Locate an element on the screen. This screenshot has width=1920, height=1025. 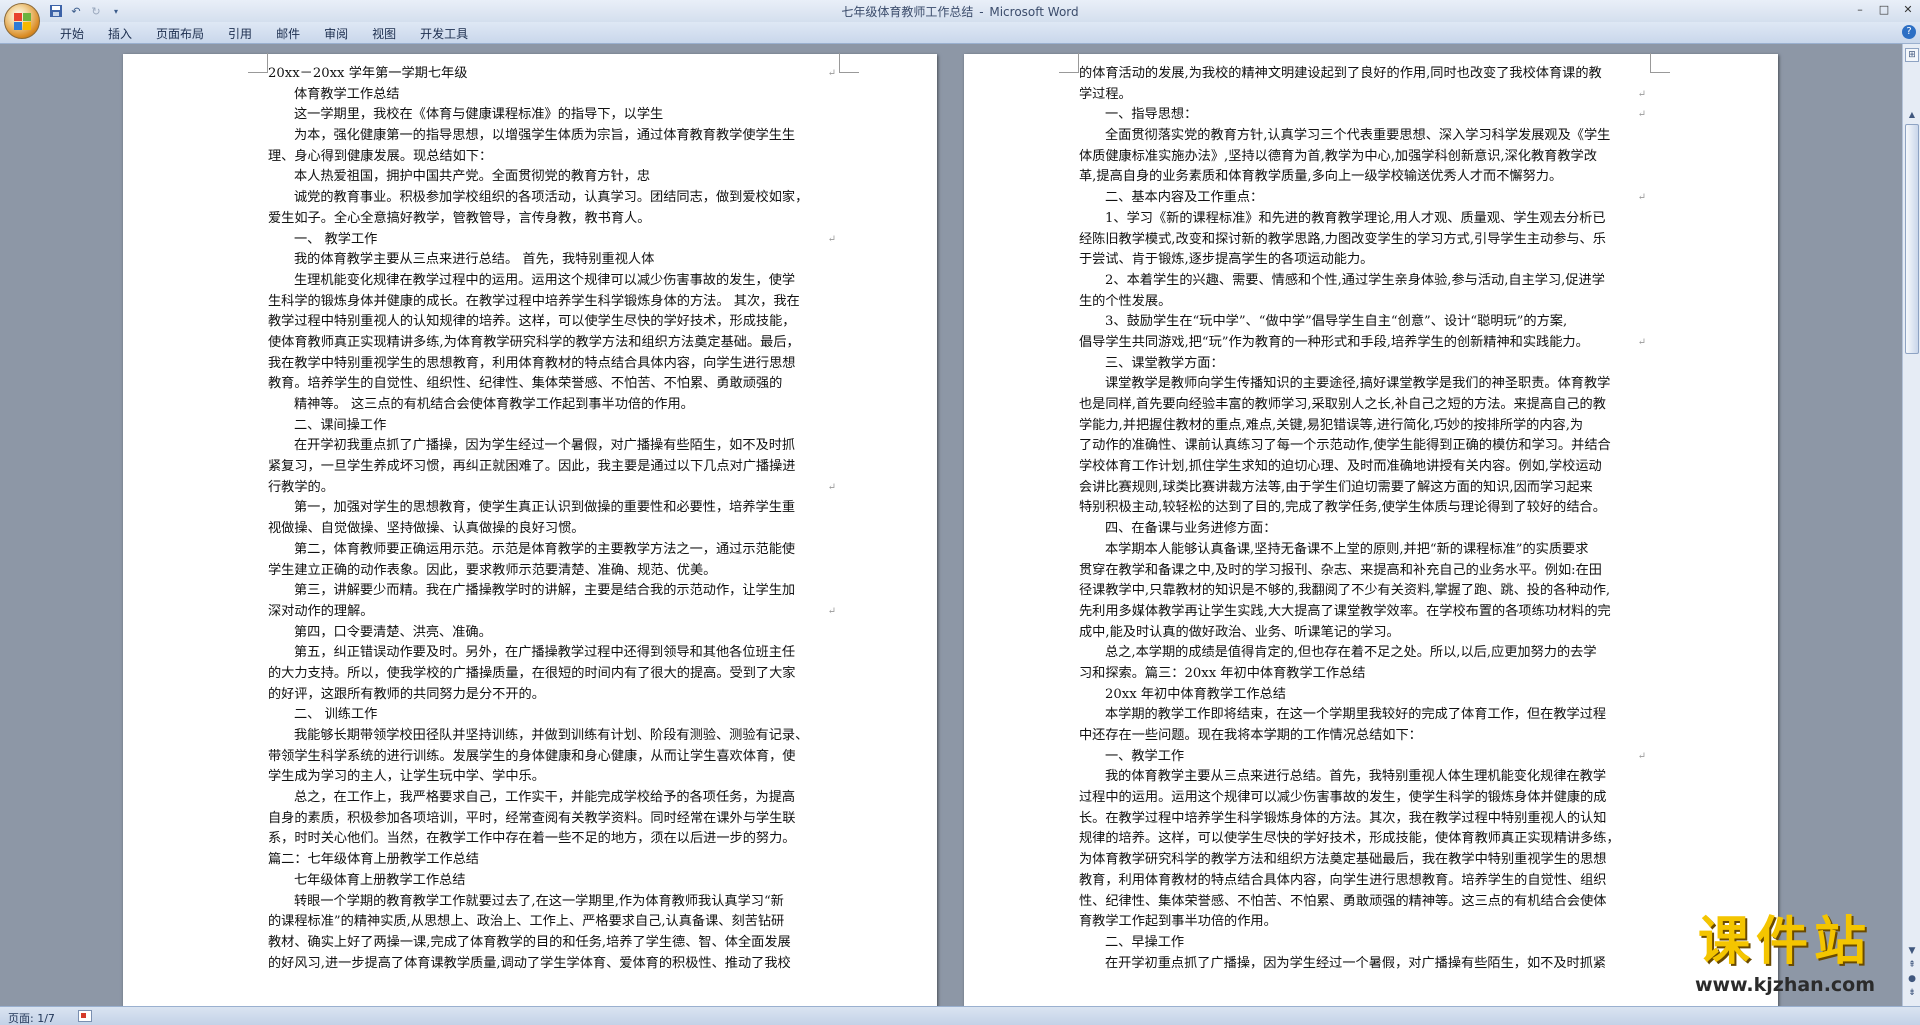
text-line: 我的体育教学主要从三点来进行总结。 首先，我特别重视人体 is located at coordinates (552, 260).